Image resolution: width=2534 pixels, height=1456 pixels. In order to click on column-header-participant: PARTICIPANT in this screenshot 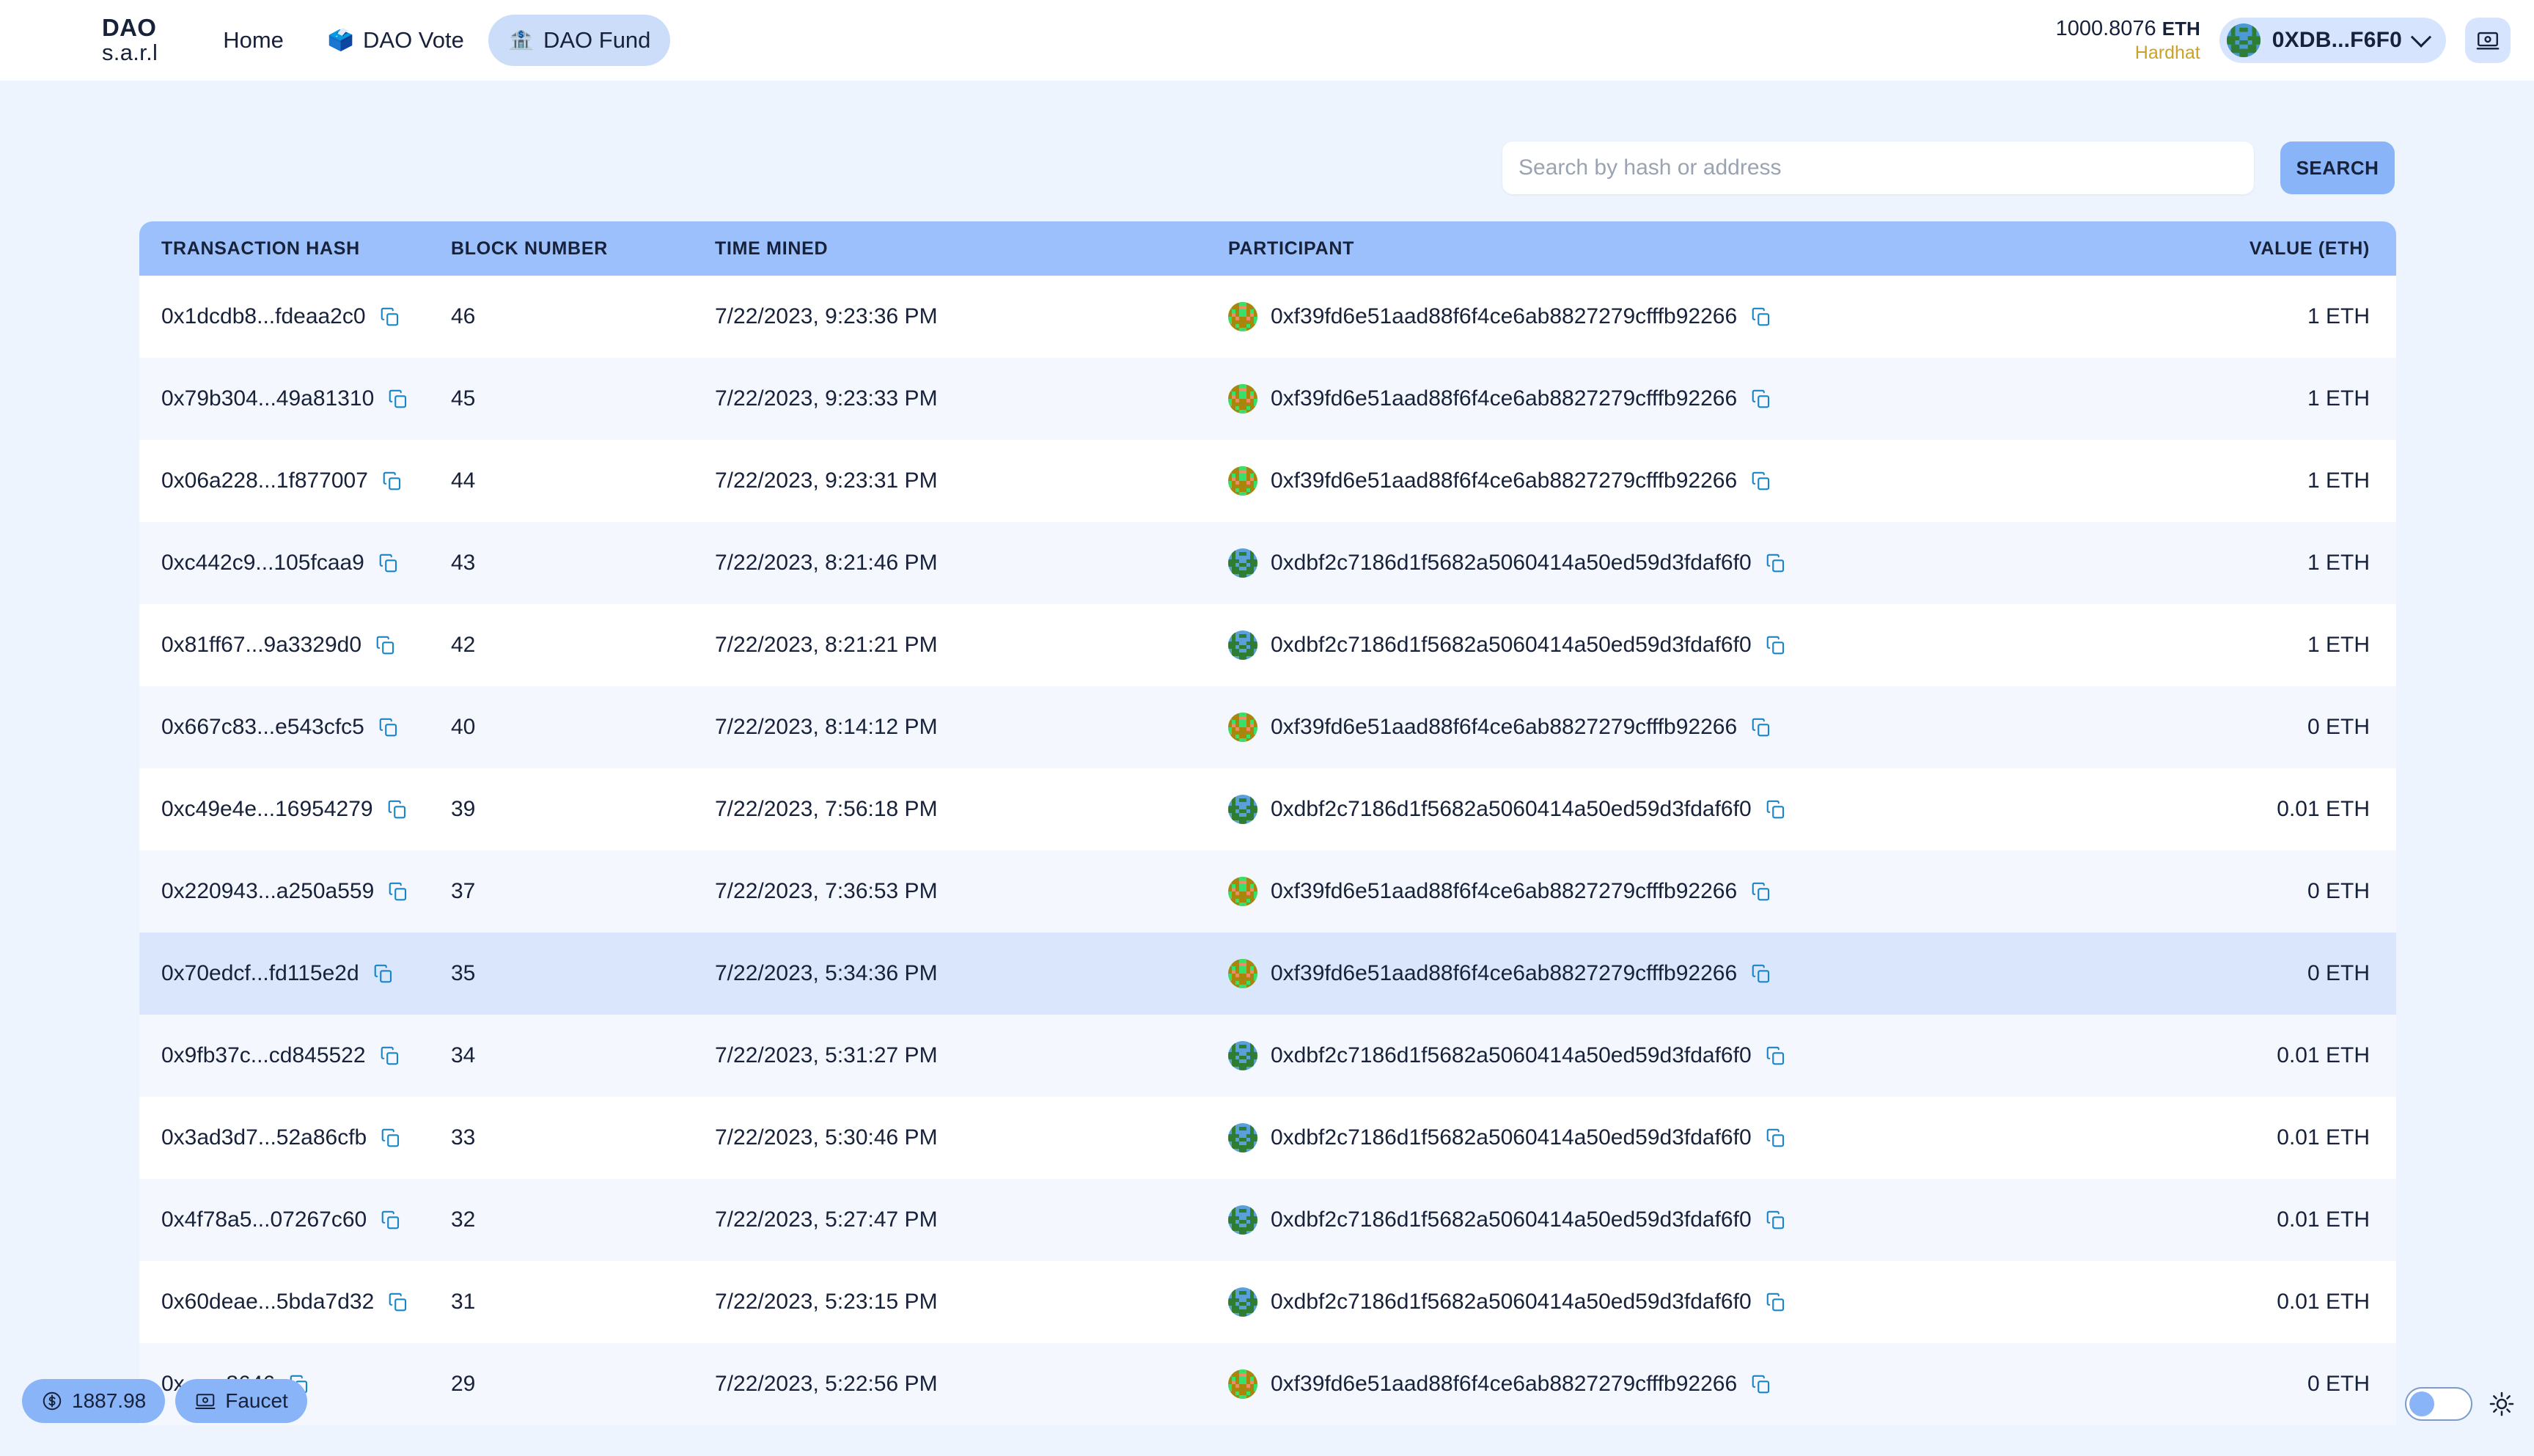, I will do `click(1708, 248)`.